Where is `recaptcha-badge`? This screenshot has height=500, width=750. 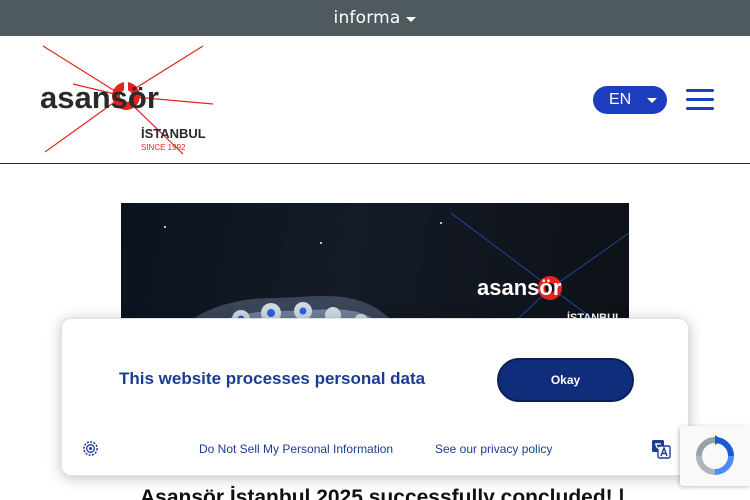
recaptcha-badge is located at coordinates (715, 456).